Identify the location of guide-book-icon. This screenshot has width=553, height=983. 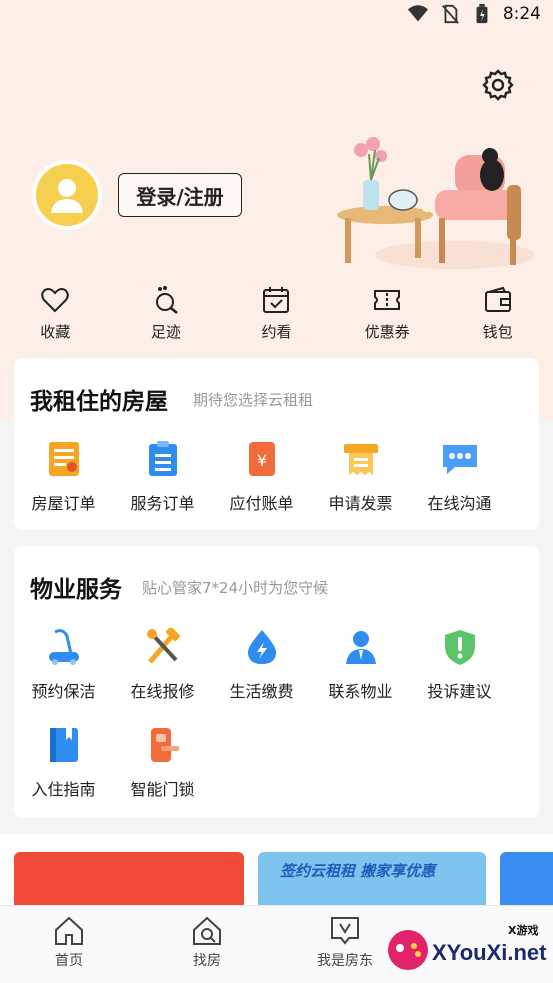
(63, 745).